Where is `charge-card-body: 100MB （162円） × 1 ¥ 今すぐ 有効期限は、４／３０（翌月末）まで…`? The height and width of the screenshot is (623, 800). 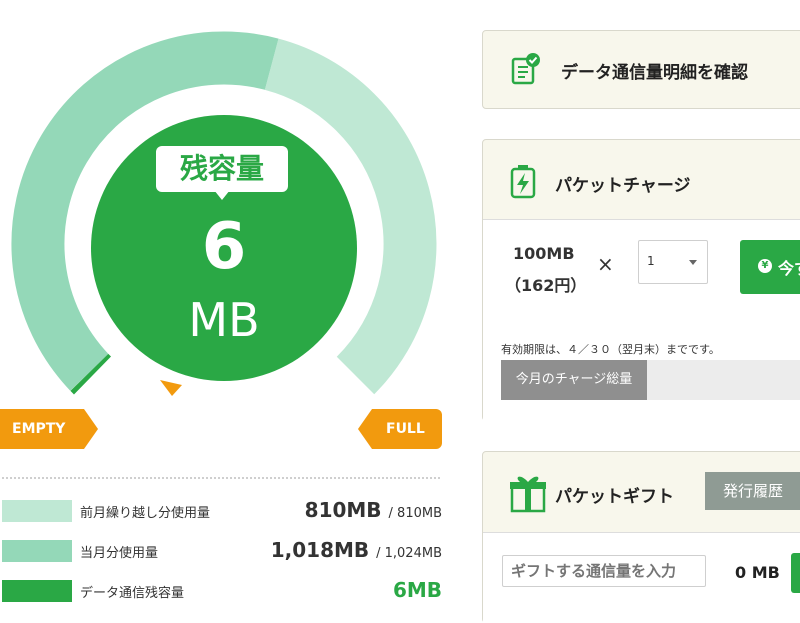
charge-card-body: 100MB （162円） × 1 ¥ 今すぐ 有効期限は、４／３０（翌月末）まで… is located at coordinates (641, 320).